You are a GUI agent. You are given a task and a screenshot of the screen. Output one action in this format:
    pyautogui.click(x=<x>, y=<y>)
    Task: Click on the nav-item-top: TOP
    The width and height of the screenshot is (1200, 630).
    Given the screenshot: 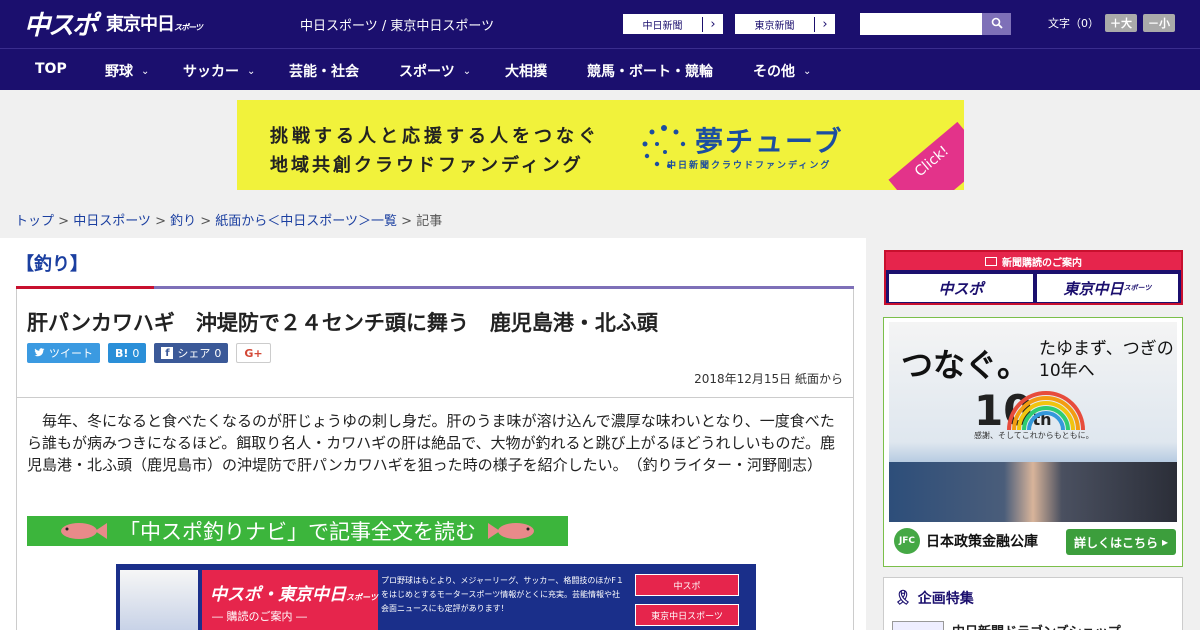 What is the action you would take?
    pyautogui.click(x=51, y=69)
    